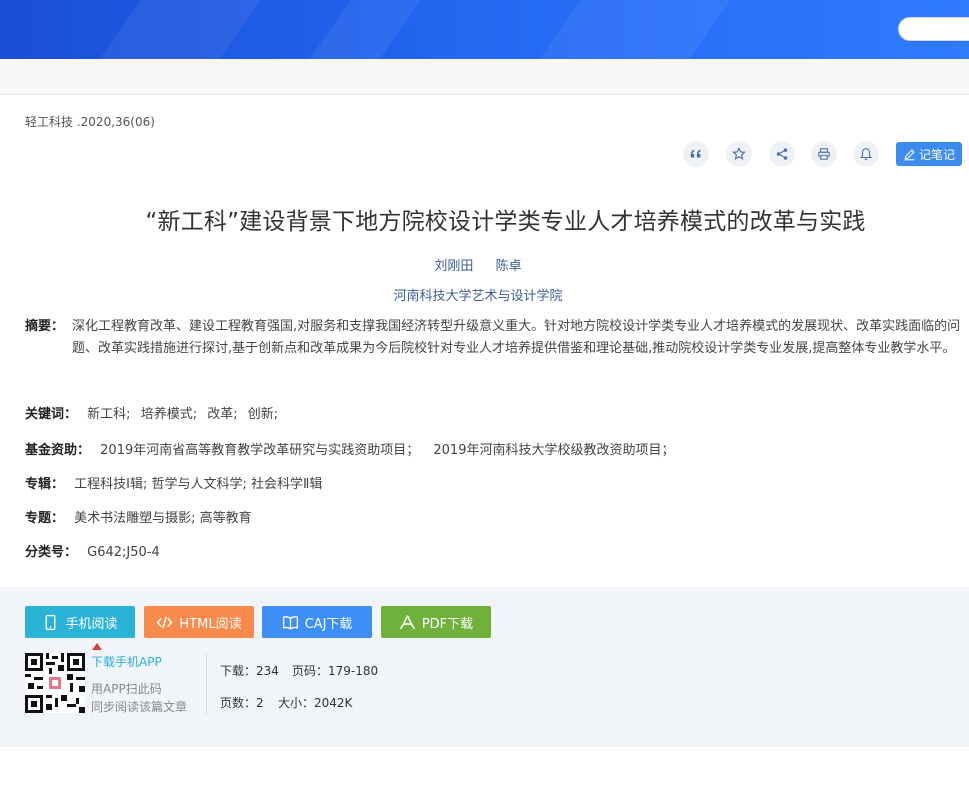 This screenshot has height=786, width=969. Describe the element at coordinates (198, 484) in the screenshot. I see `album-value: 工程科技Ⅰ辑; 哲学与人文科学; 社会科学Ⅱ辑` at that location.